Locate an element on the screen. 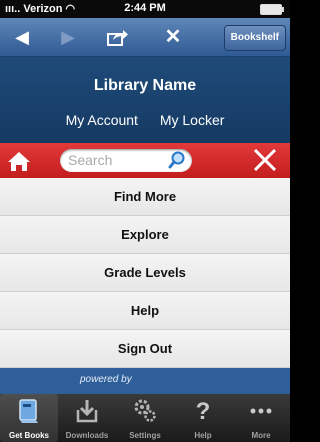 This screenshot has height=442, width=320. search-bar: Search is located at coordinates (145, 160).